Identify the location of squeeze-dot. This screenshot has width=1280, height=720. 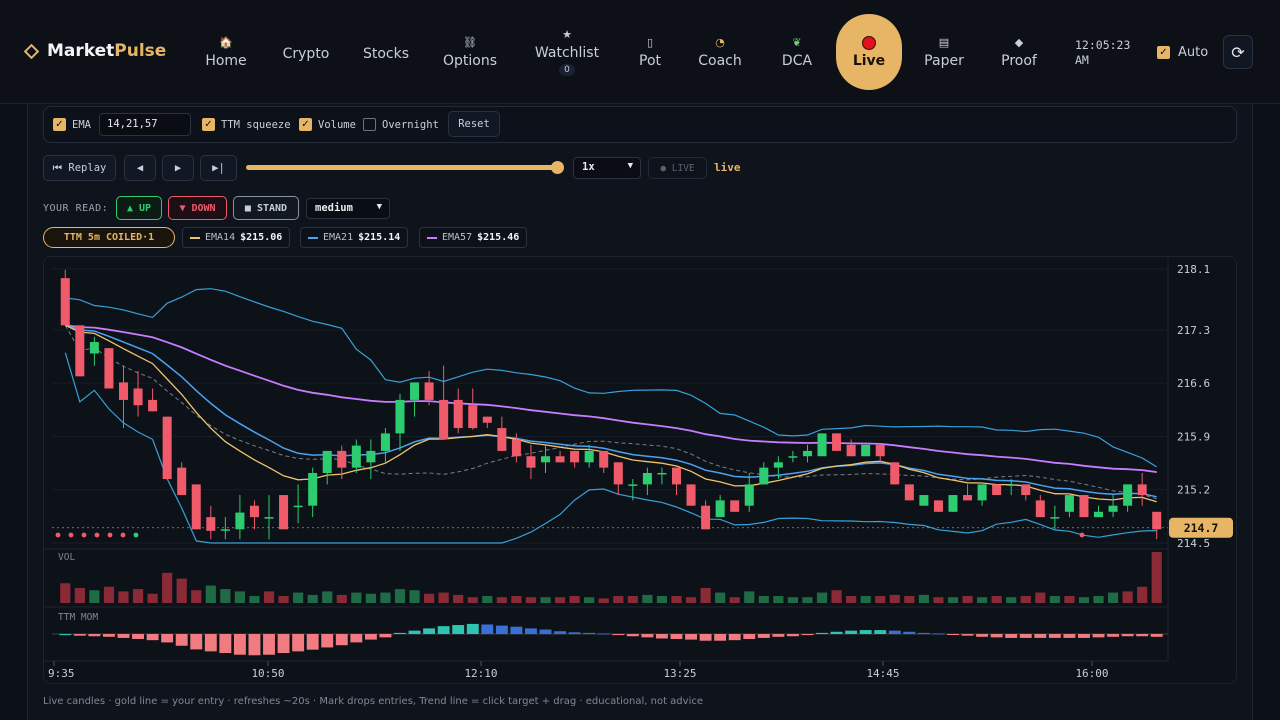
(110, 535).